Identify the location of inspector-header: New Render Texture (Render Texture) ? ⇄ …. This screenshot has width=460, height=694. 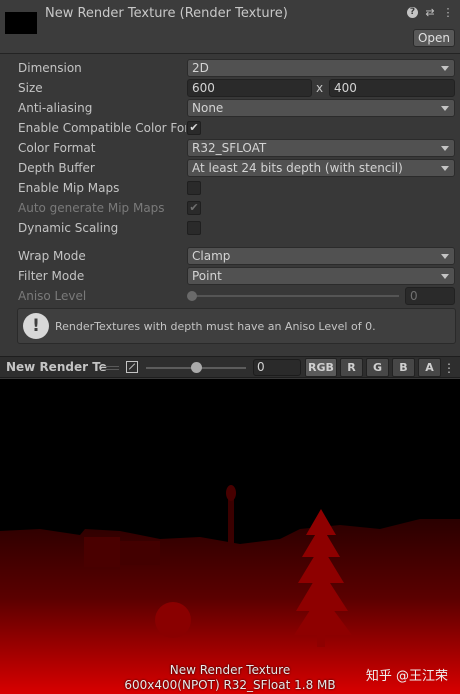
(230, 27).